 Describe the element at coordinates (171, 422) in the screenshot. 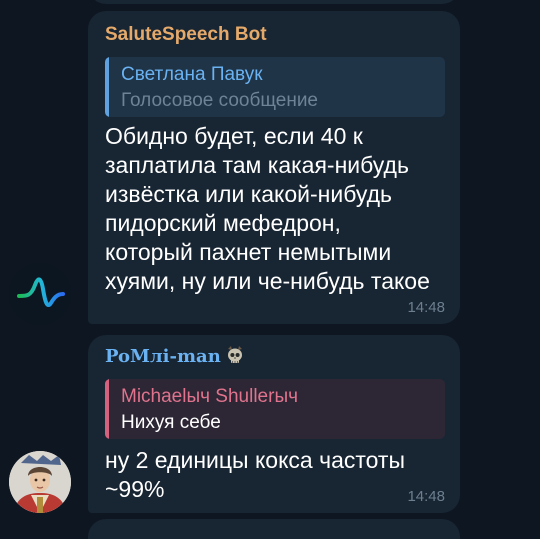

I see `reply-text: Нихуя себе` at that location.